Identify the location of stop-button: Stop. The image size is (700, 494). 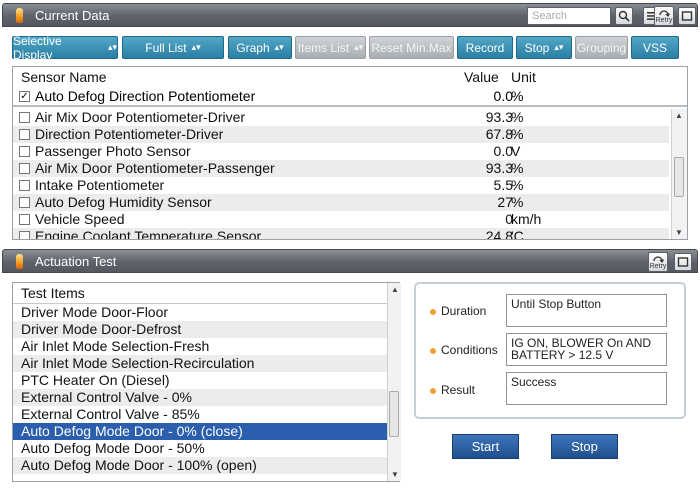
(584, 446).